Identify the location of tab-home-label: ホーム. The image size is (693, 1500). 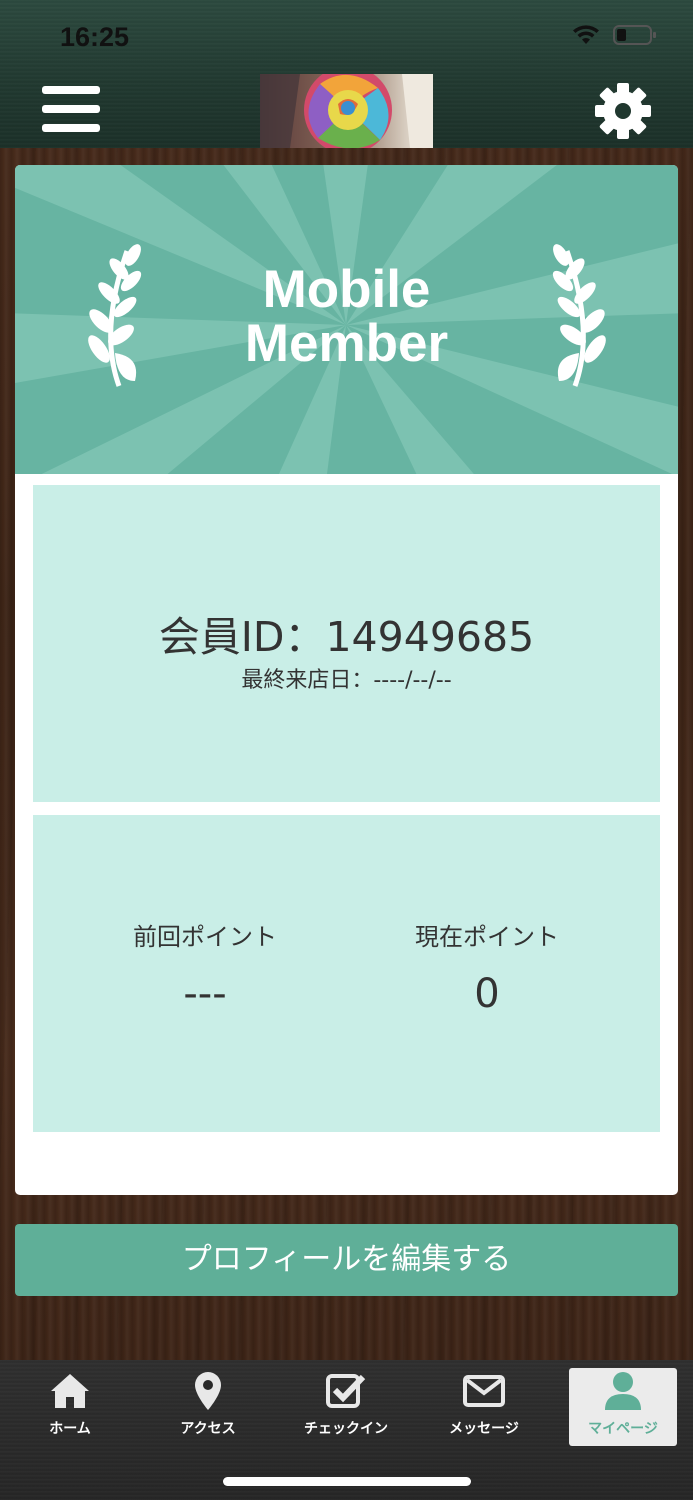
(70, 1429).